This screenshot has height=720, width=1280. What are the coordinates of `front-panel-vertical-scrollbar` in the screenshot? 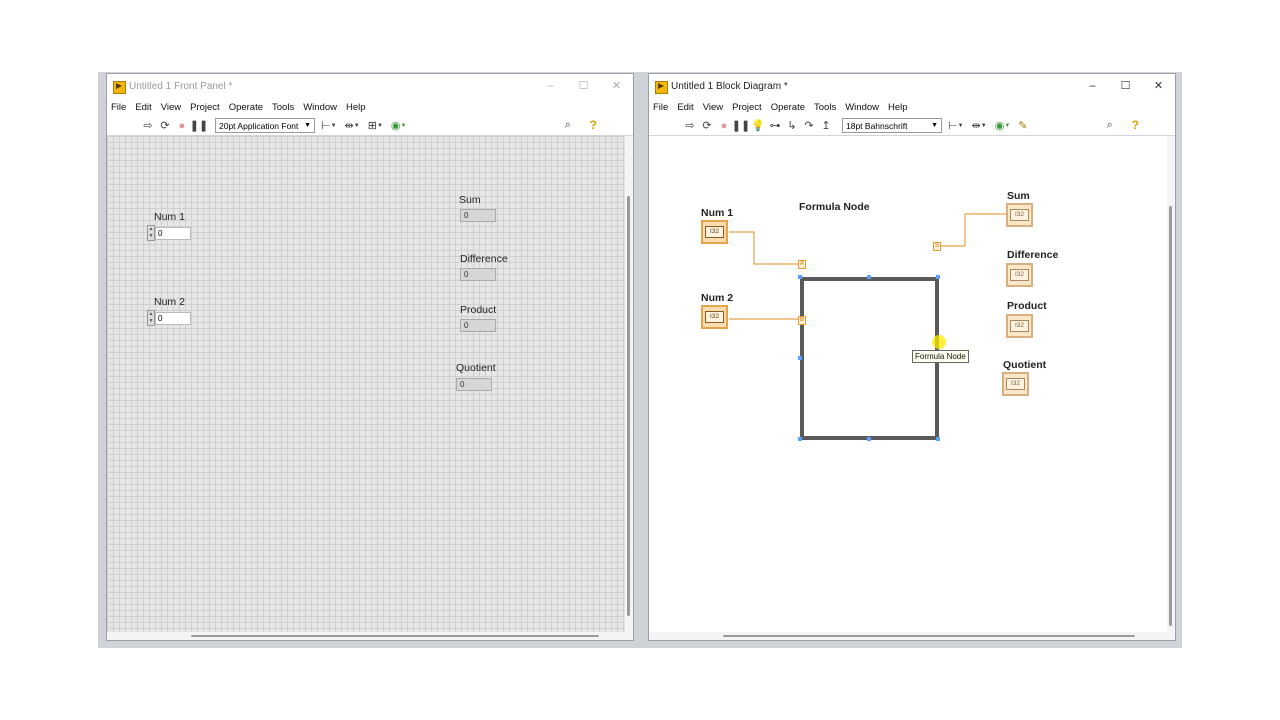 It's located at (629, 385).